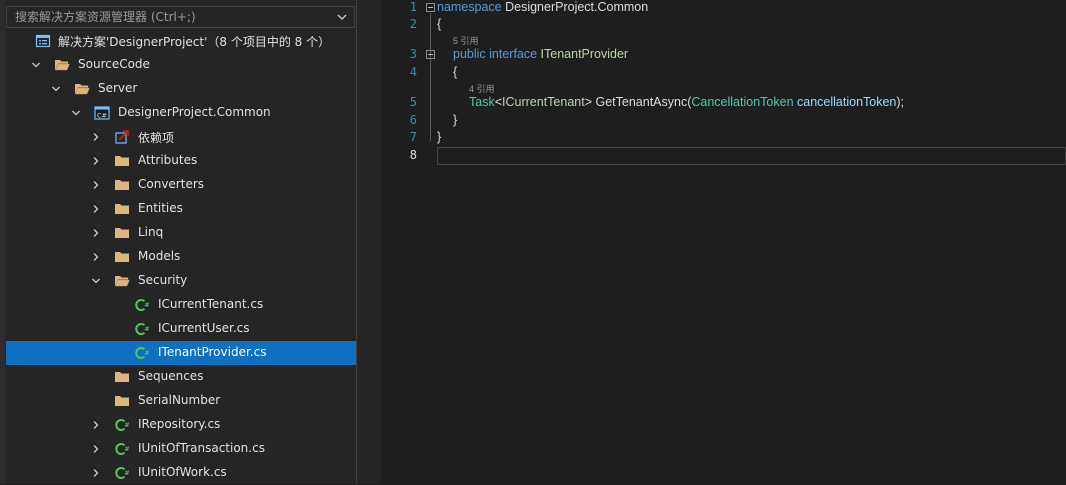  Describe the element at coordinates (43, 41) in the screenshot. I see `solution-icon` at that location.